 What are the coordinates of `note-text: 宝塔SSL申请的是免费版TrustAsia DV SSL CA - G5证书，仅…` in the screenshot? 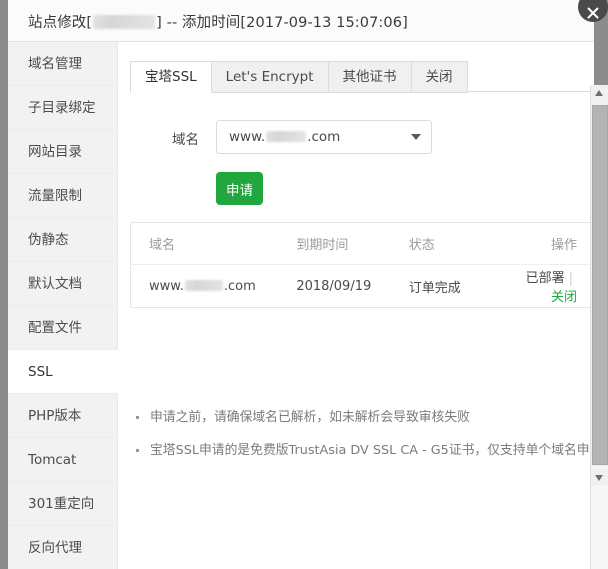 It's located at (372, 450).